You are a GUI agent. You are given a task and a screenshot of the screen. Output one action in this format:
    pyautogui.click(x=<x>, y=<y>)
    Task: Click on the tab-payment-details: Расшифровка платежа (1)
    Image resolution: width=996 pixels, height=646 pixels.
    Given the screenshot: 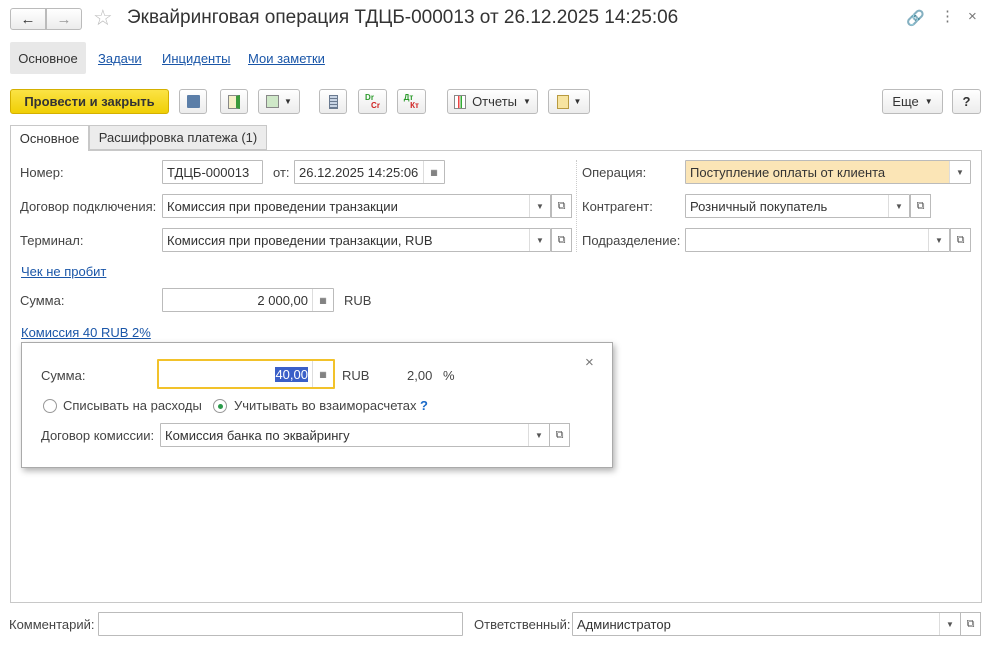 What is the action you would take?
    pyautogui.click(x=178, y=137)
    